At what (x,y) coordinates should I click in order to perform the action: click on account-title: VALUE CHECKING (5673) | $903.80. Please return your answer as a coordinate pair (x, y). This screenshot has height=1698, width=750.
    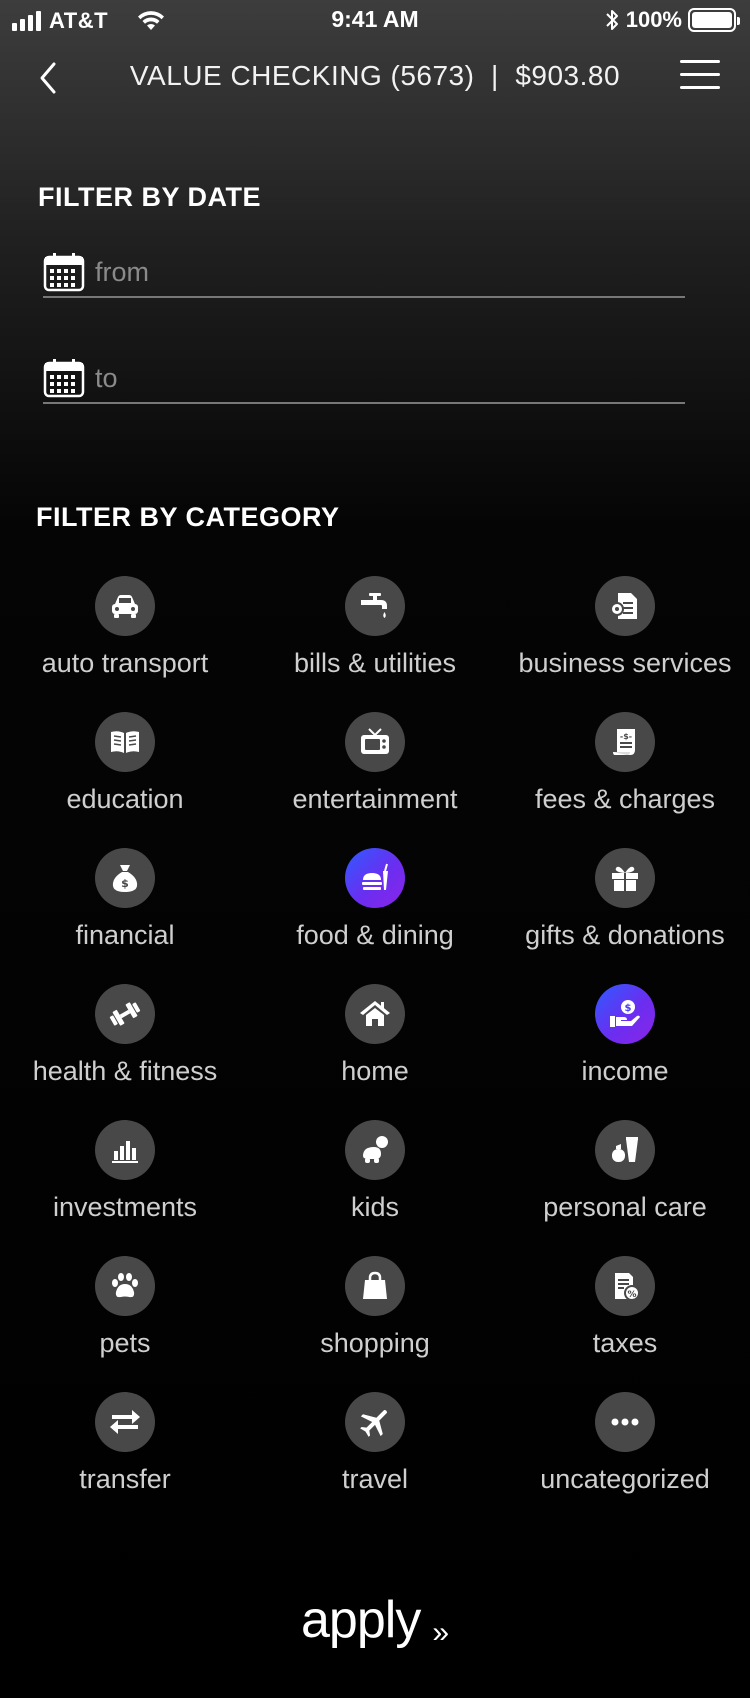
    Looking at the image, I should click on (375, 75).